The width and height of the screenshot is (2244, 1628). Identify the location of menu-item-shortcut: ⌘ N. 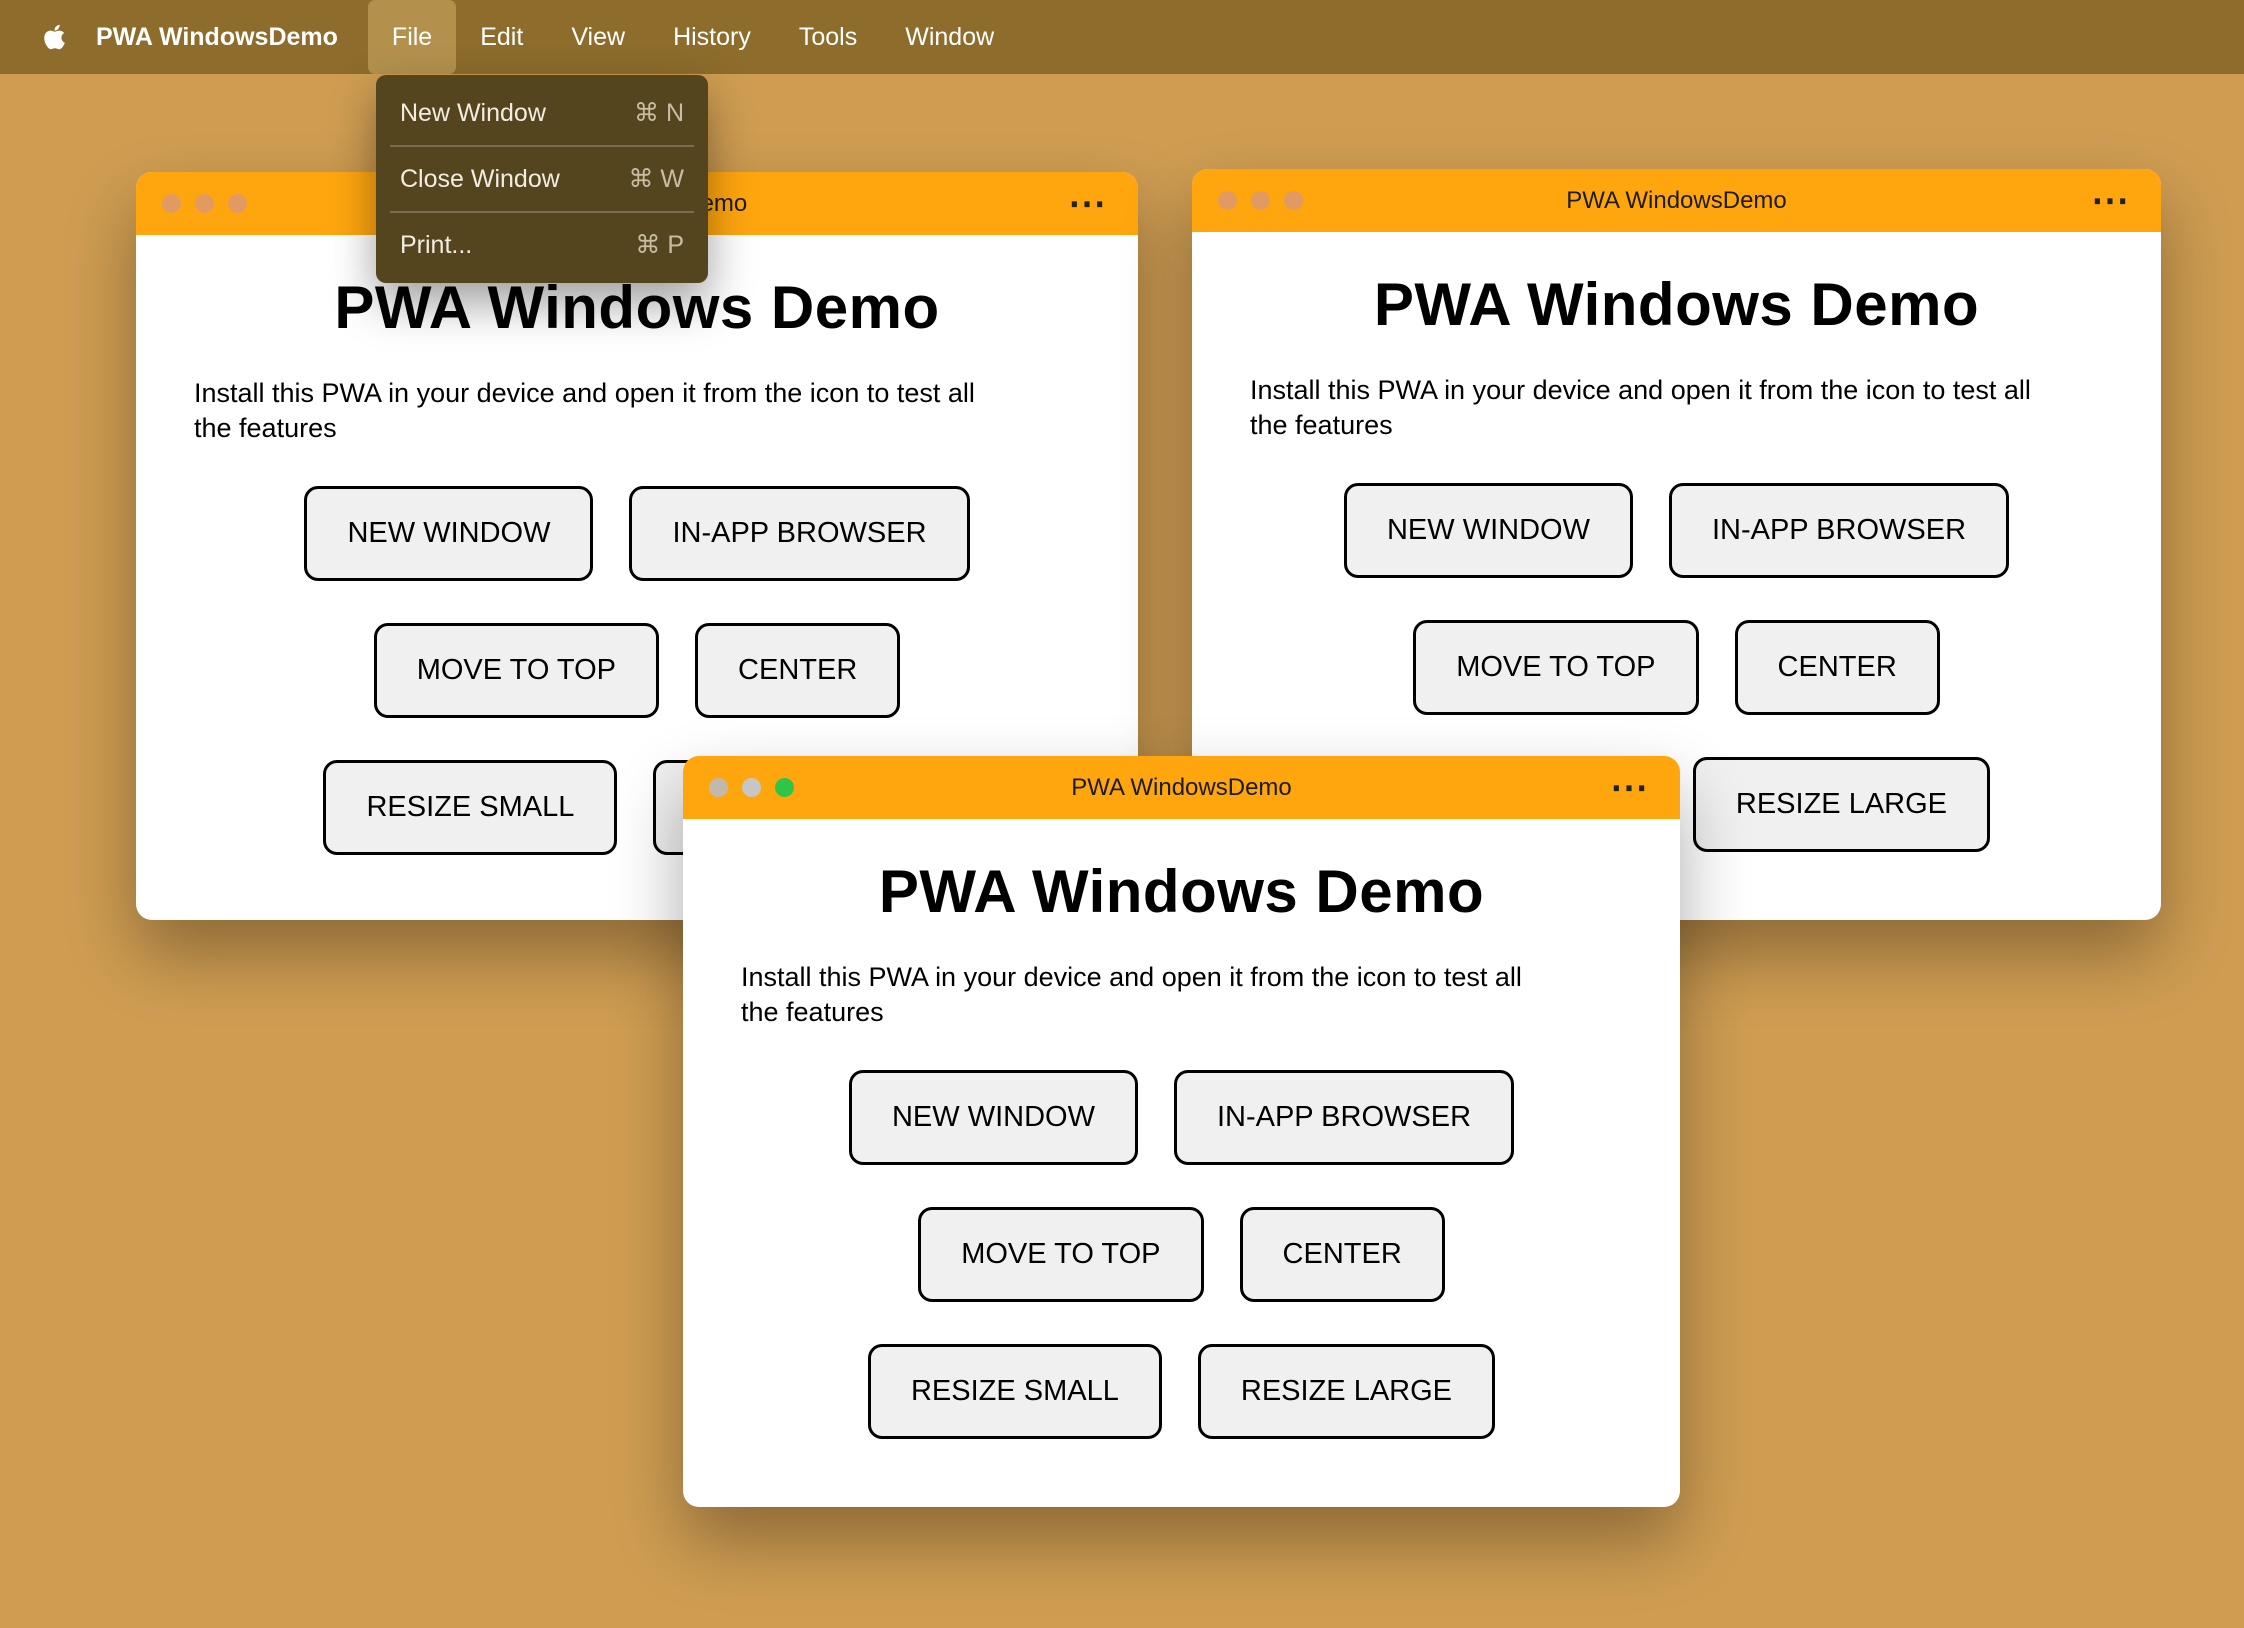
(659, 113).